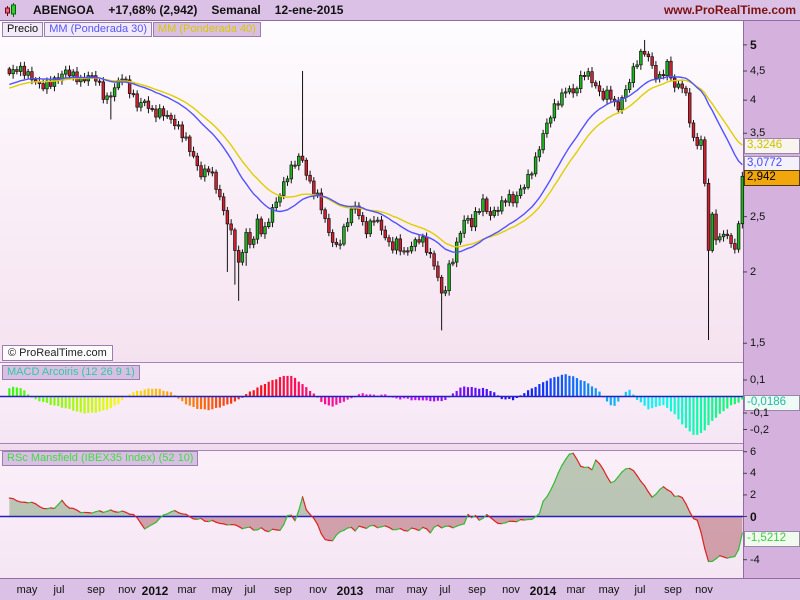 The image size is (800, 600). Describe the element at coordinates (155, 591) in the screenshot. I see `x-axis-tick-label: 2012` at that location.